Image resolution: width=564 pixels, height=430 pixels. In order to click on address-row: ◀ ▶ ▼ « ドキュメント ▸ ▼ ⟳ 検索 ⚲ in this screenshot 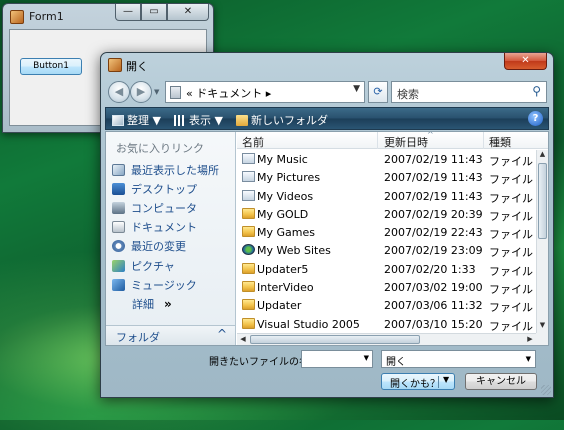, I will do `click(327, 92)`.